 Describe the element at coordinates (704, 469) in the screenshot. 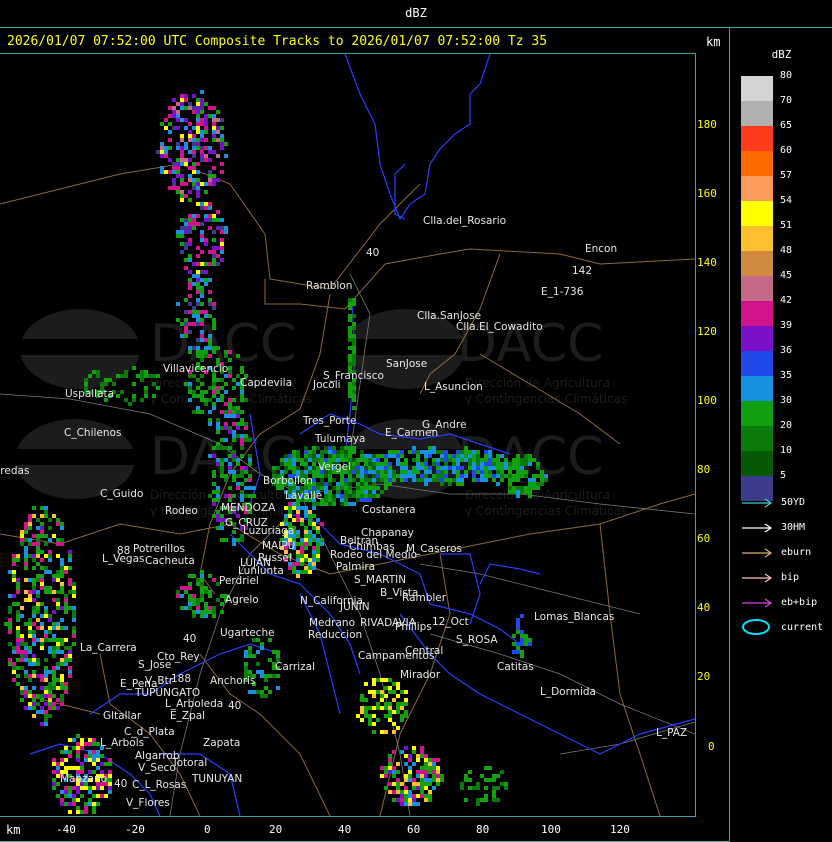

I see `y-tick-label: 80` at that location.